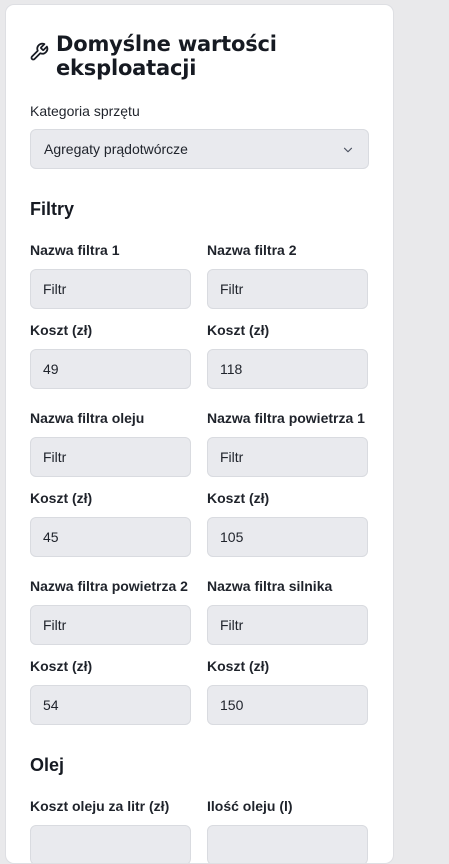  What do you see at coordinates (47, 765) in the screenshot?
I see `oil-heading: Olej` at bounding box center [47, 765].